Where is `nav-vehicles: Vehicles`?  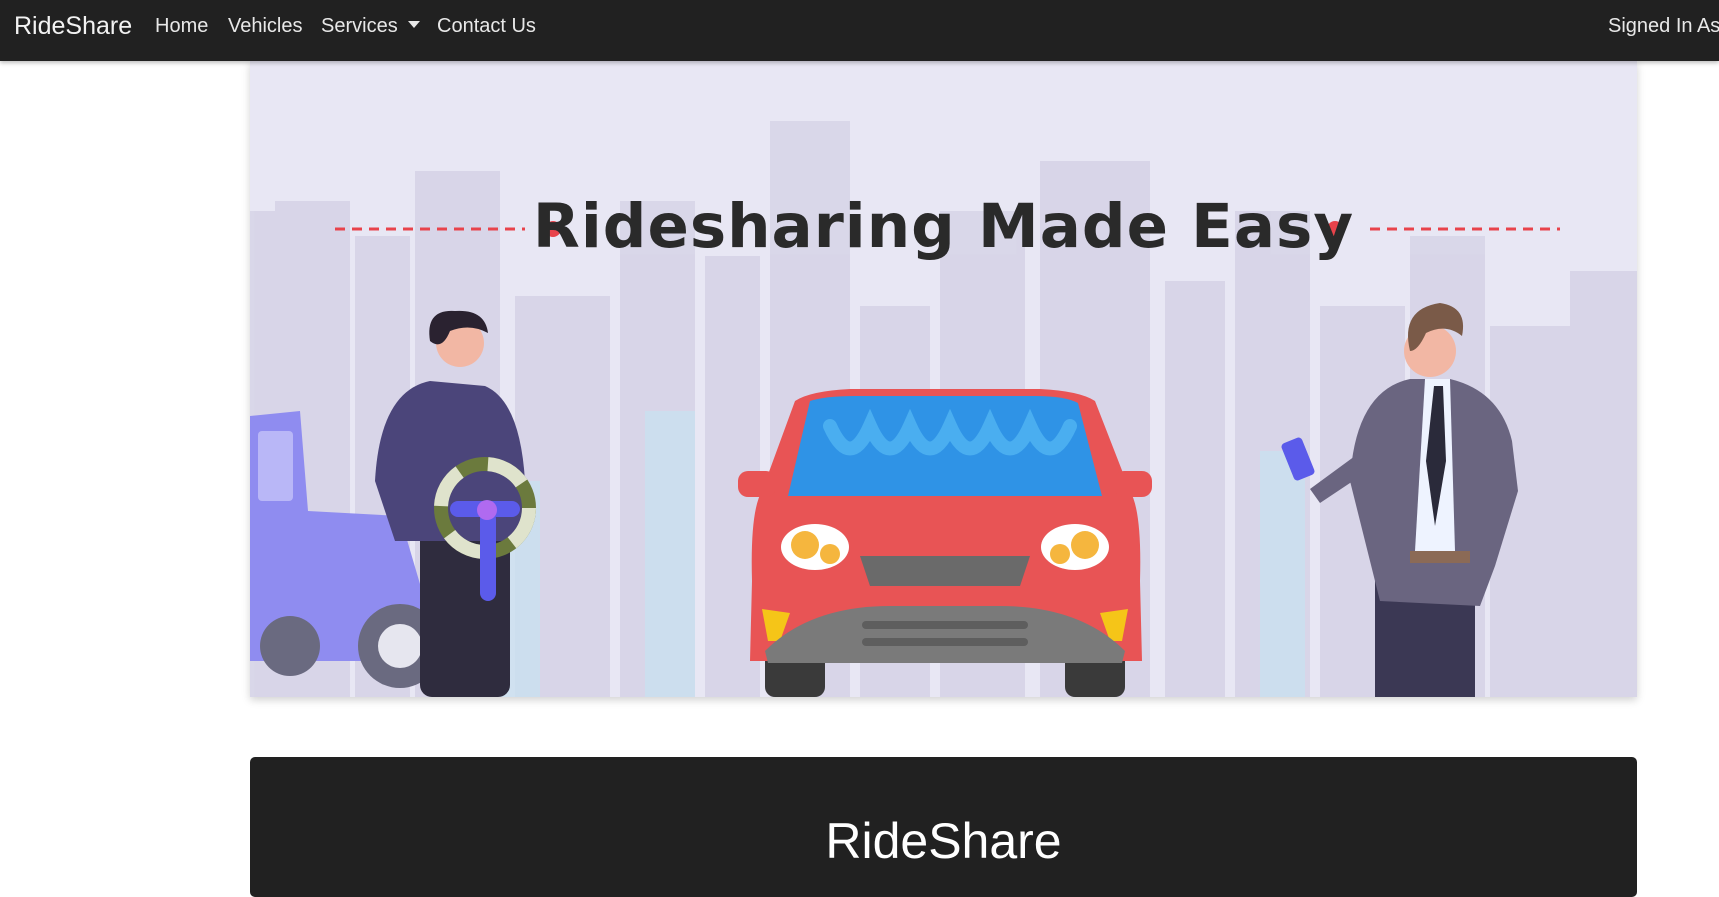 nav-vehicles: Vehicles is located at coordinates (265, 26).